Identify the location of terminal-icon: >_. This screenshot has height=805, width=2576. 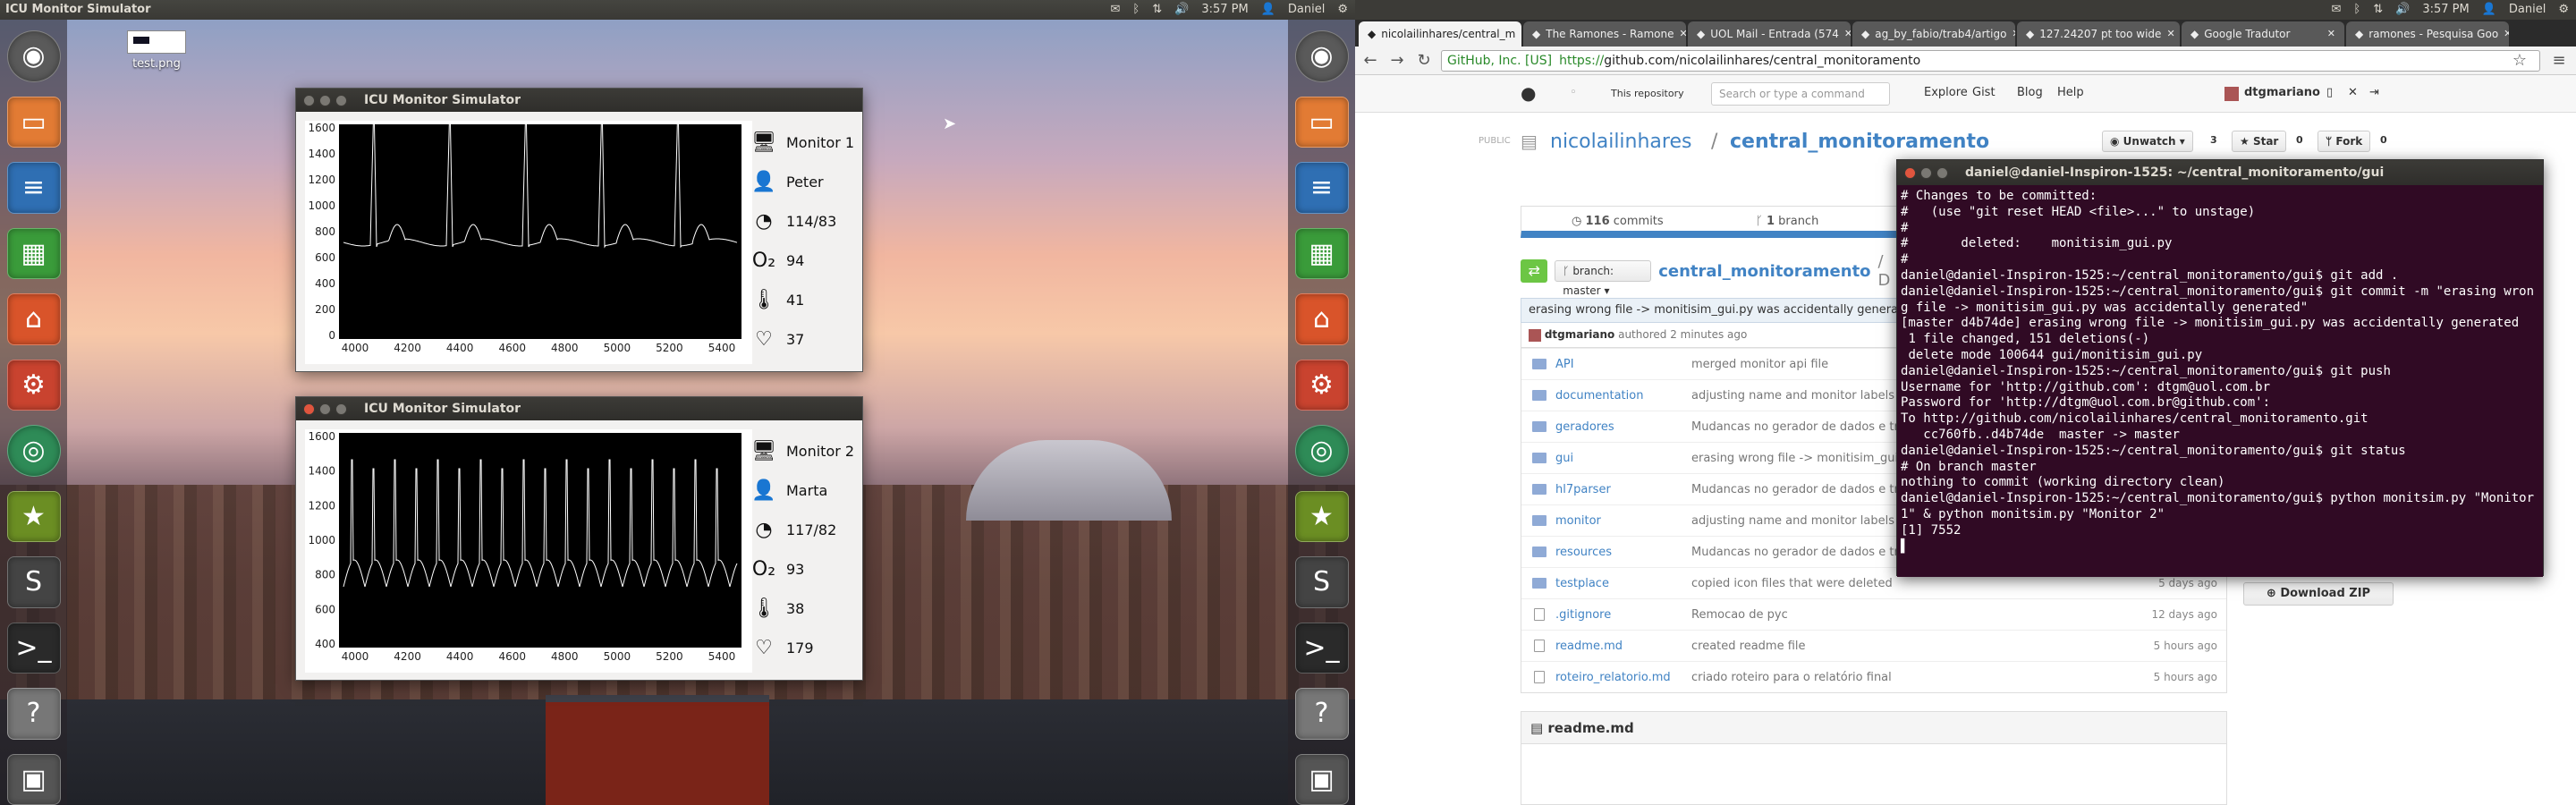
(1321, 648).